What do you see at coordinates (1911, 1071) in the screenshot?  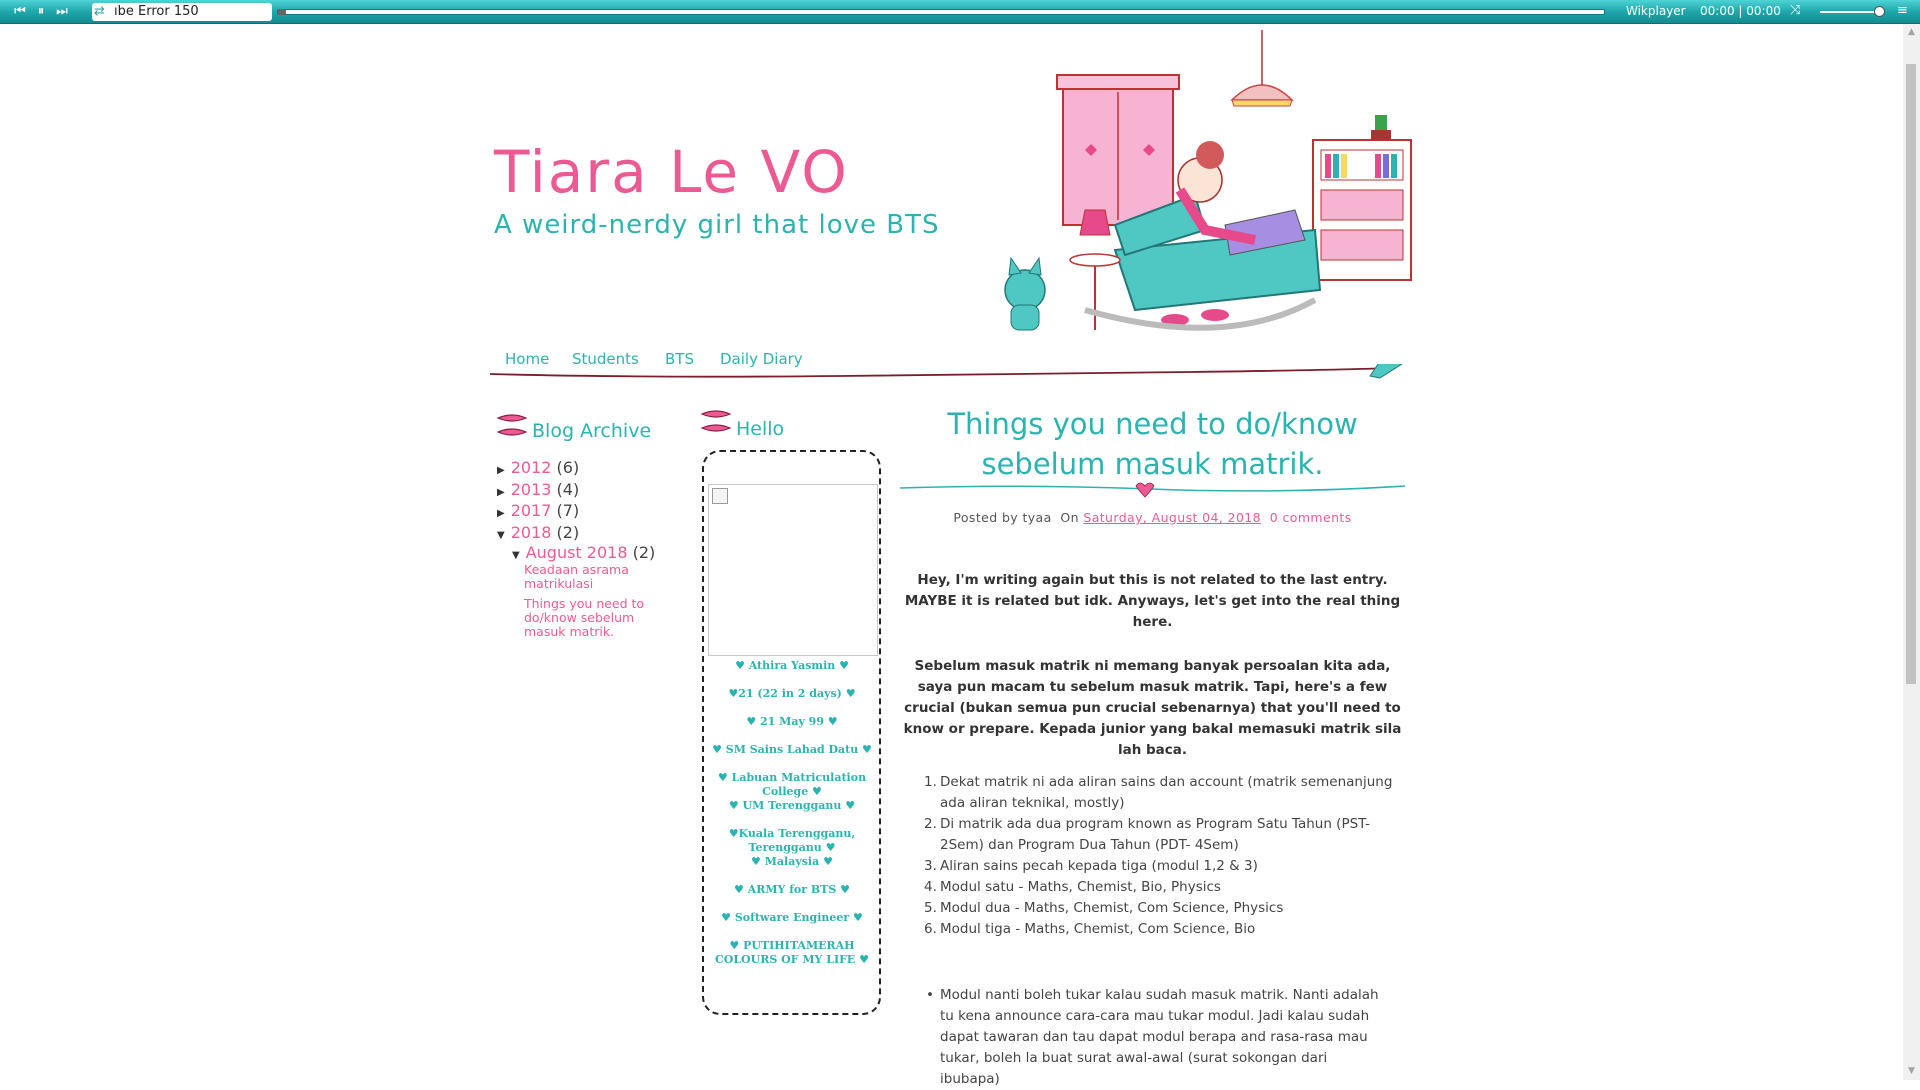 I see `scroll-down-icon: ▼` at bounding box center [1911, 1071].